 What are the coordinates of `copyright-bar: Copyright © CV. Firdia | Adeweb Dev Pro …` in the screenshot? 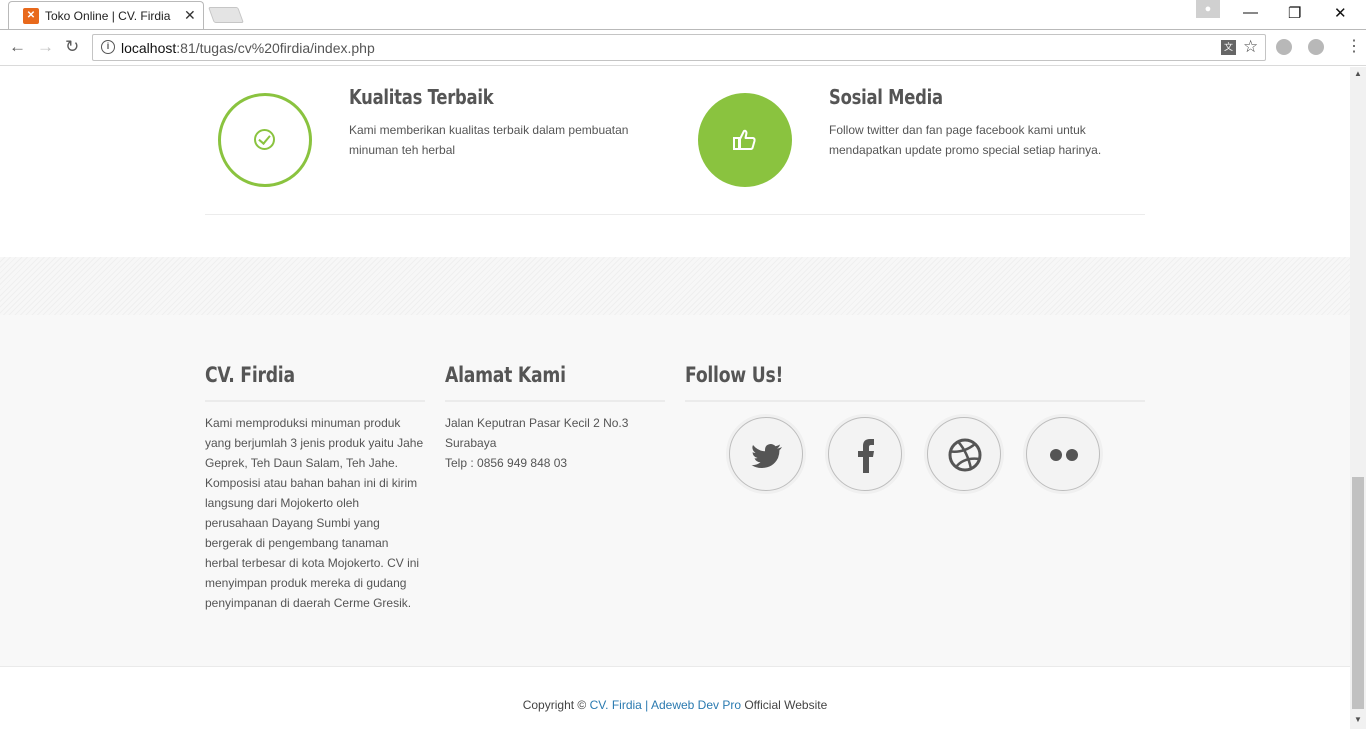 It's located at (675, 697).